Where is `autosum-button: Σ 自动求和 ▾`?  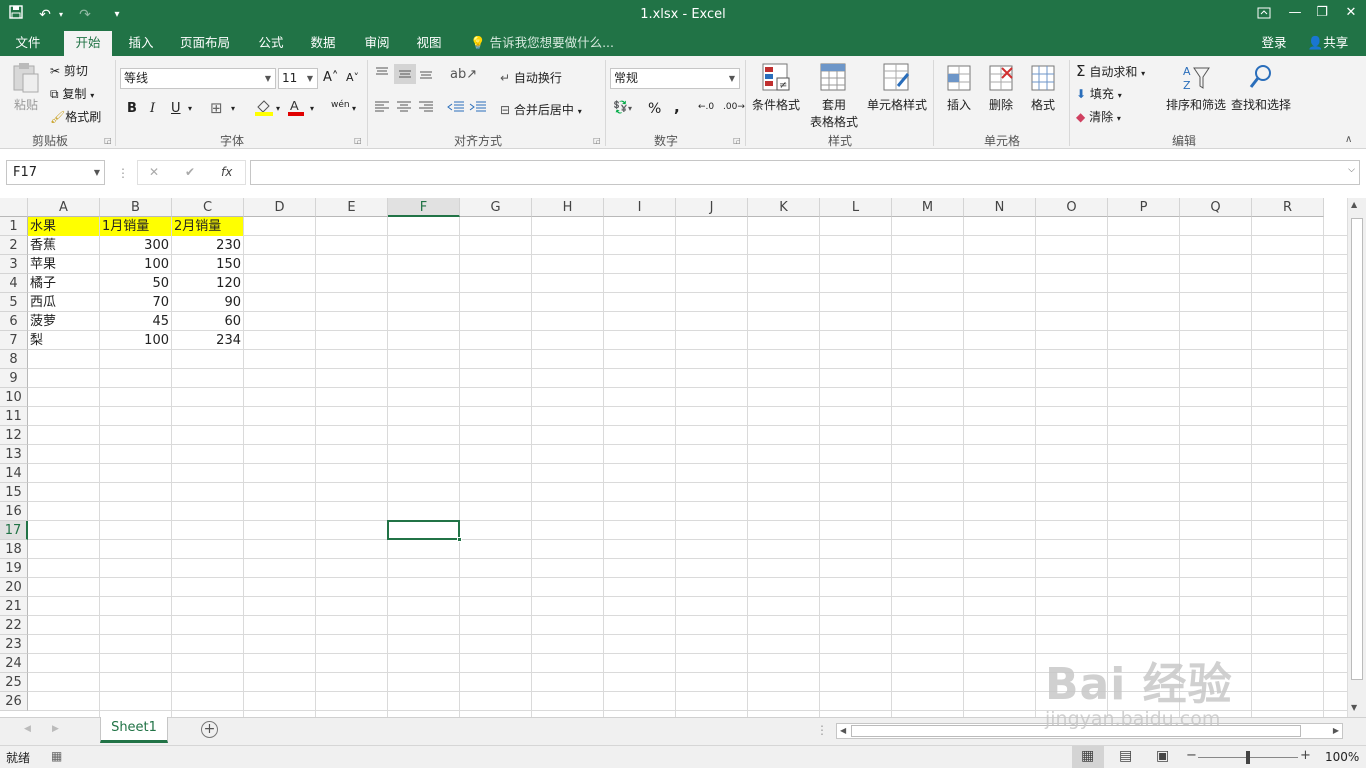 autosum-button: Σ 自动求和 ▾ is located at coordinates (1110, 71).